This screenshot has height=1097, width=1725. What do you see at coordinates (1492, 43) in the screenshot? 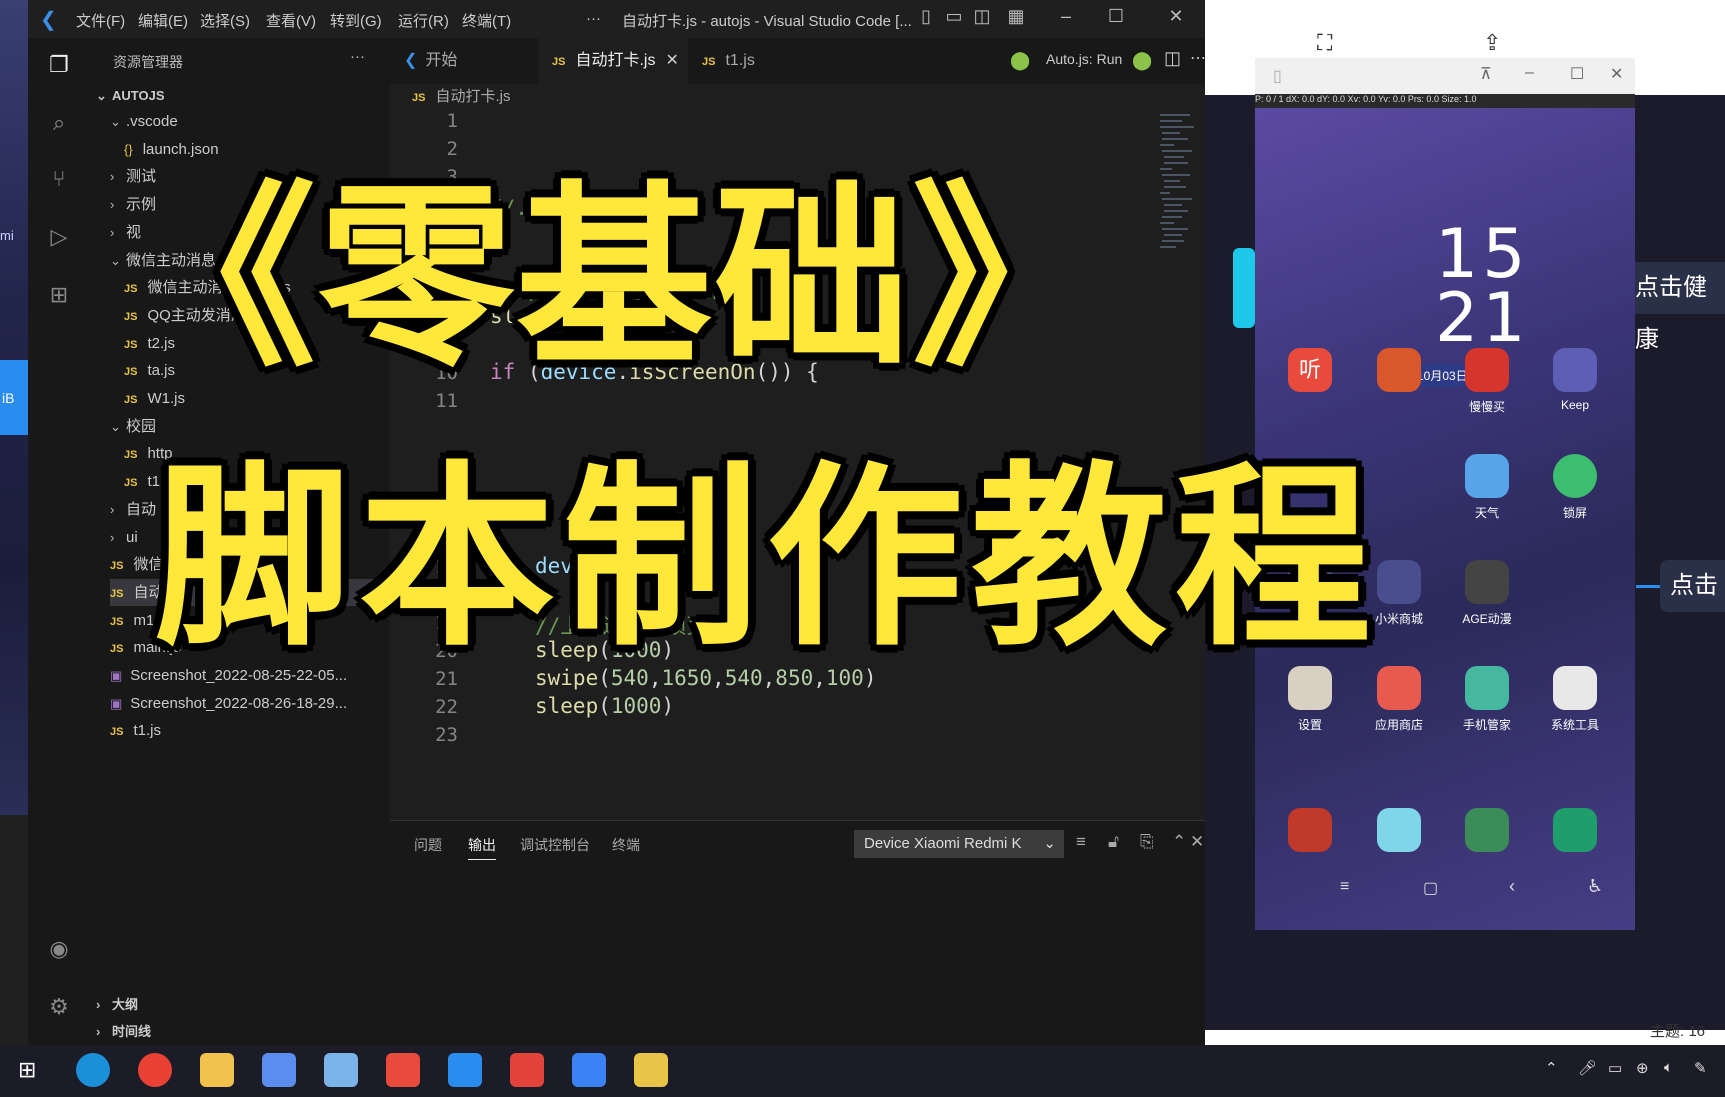
I see `share-icon: ⇪` at bounding box center [1492, 43].